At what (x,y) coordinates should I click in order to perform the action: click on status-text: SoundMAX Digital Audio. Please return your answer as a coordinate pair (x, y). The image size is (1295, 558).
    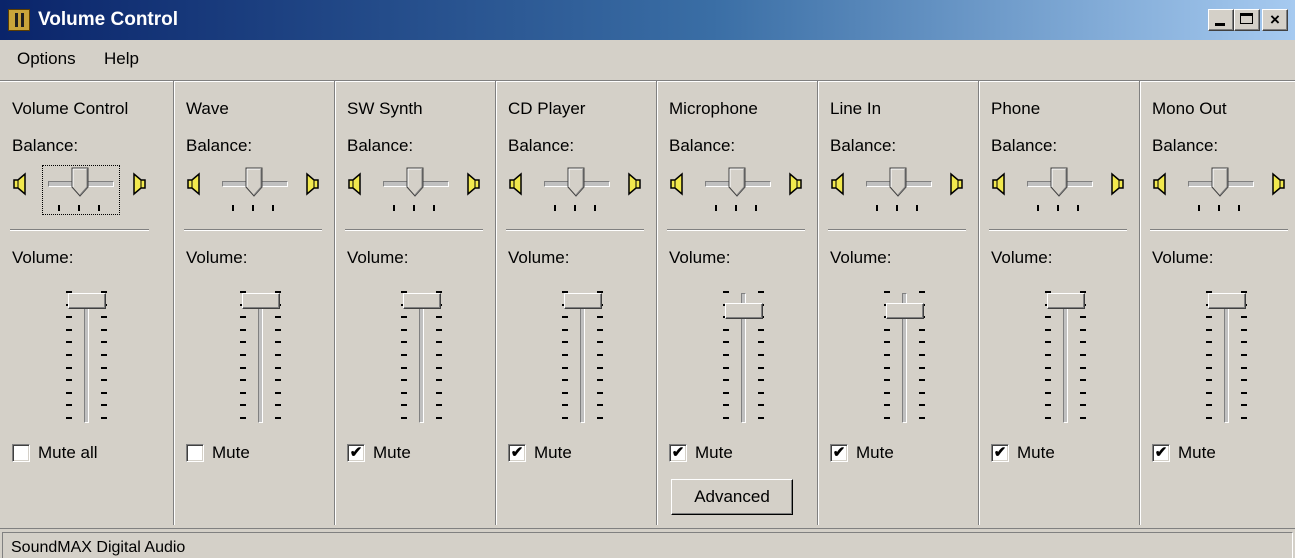
    Looking at the image, I should click on (98, 547).